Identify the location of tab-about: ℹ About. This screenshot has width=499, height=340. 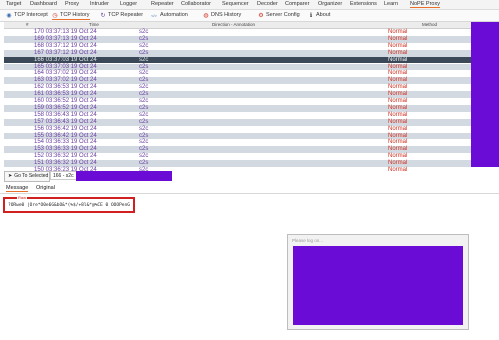
(319, 15).